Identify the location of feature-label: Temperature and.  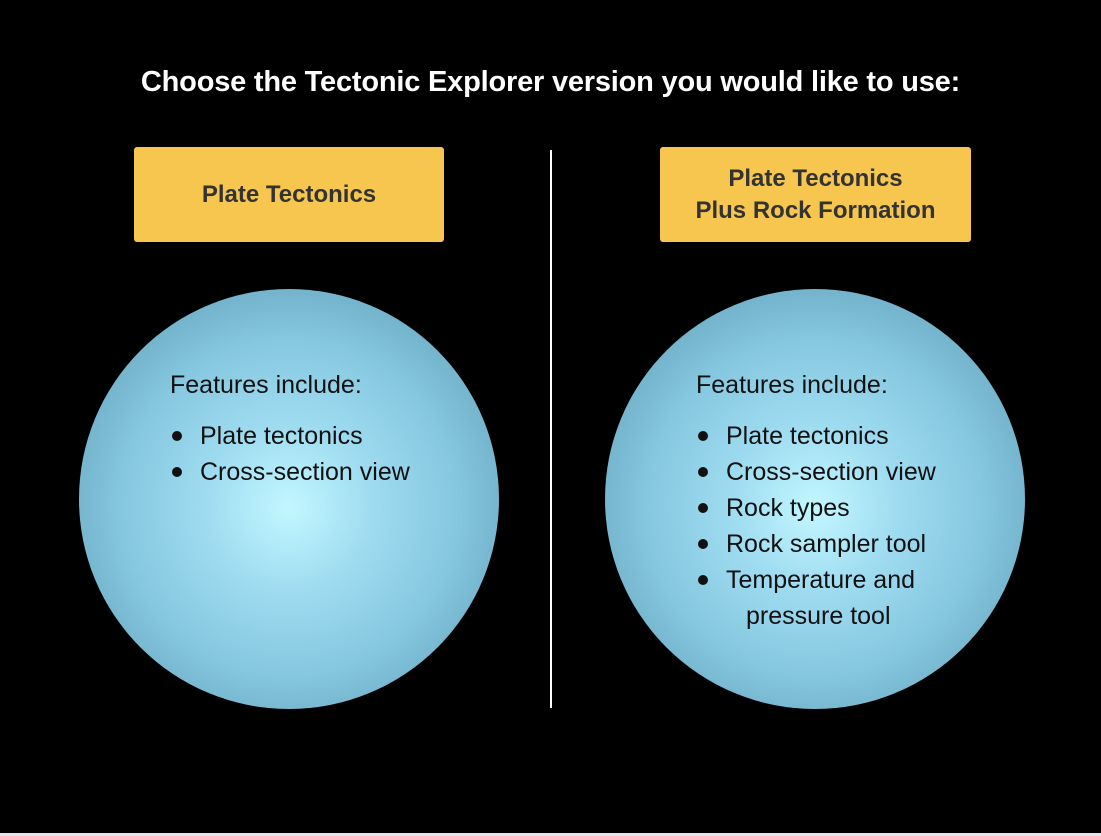
(821, 580).